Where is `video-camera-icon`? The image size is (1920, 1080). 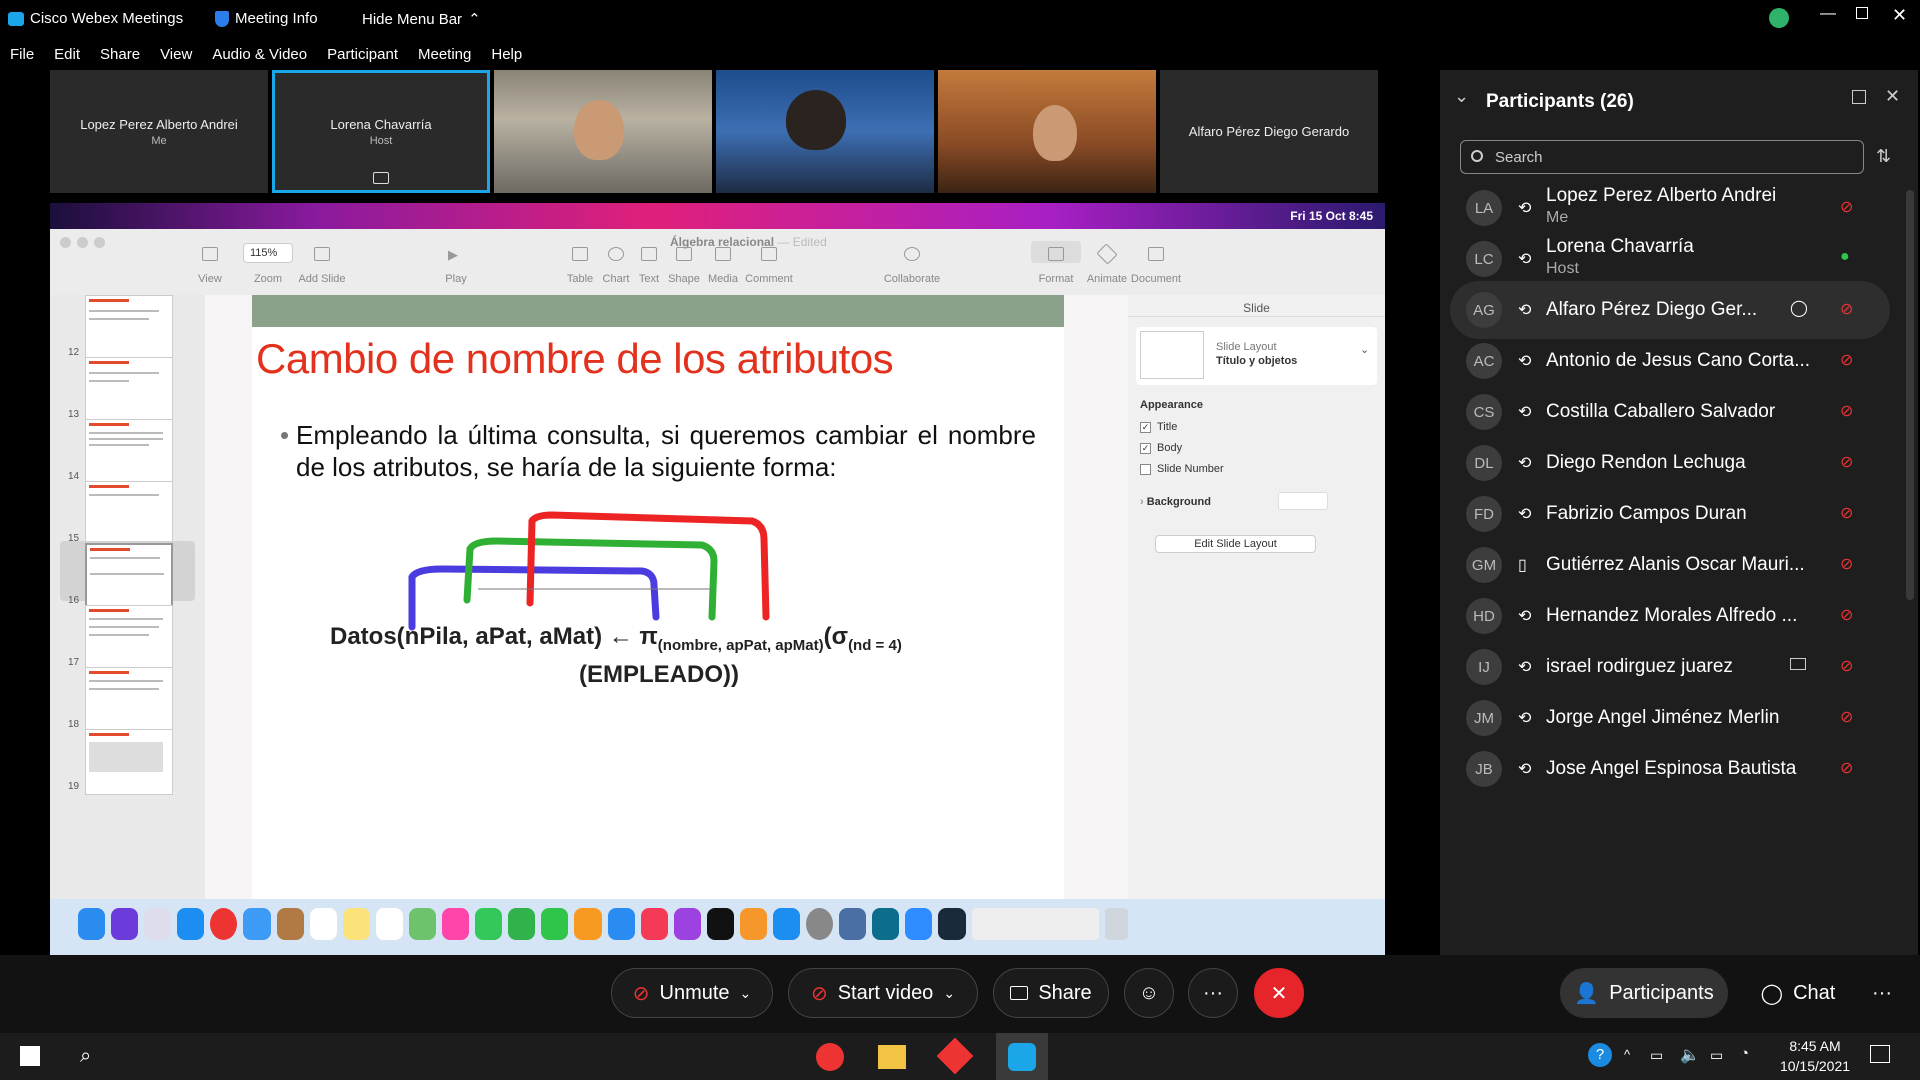 video-camera-icon is located at coordinates (1798, 664).